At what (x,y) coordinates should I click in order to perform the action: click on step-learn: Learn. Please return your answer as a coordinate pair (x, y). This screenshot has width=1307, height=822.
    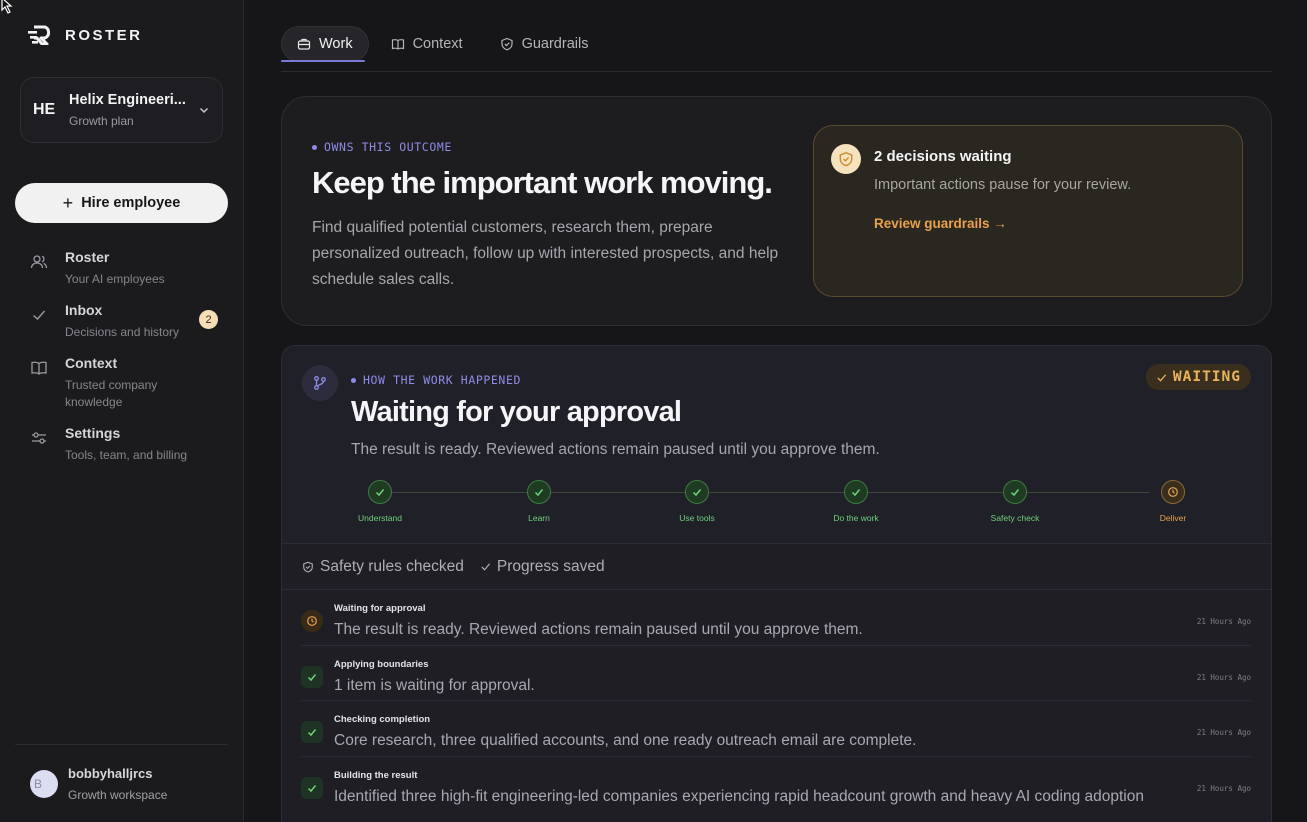
    Looking at the image, I should click on (539, 501).